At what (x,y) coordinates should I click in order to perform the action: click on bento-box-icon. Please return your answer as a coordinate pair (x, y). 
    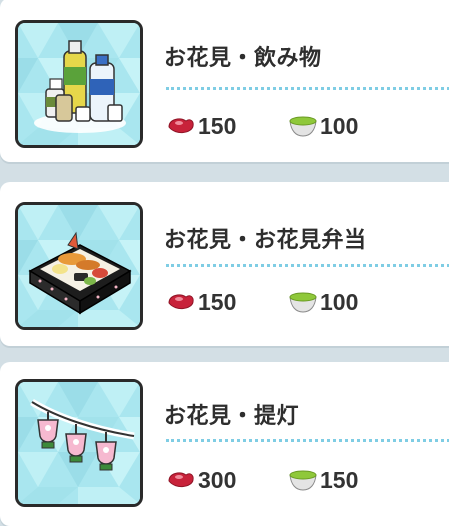
    Looking at the image, I should click on (80, 273).